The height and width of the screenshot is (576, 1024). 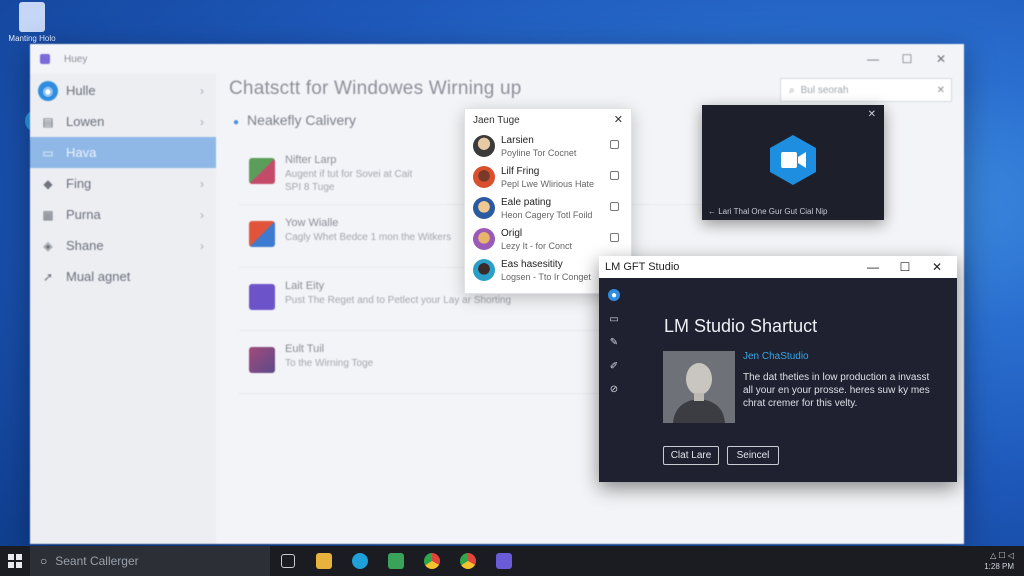 I want to click on primary-button: Clat Lare, so click(x=691, y=455).